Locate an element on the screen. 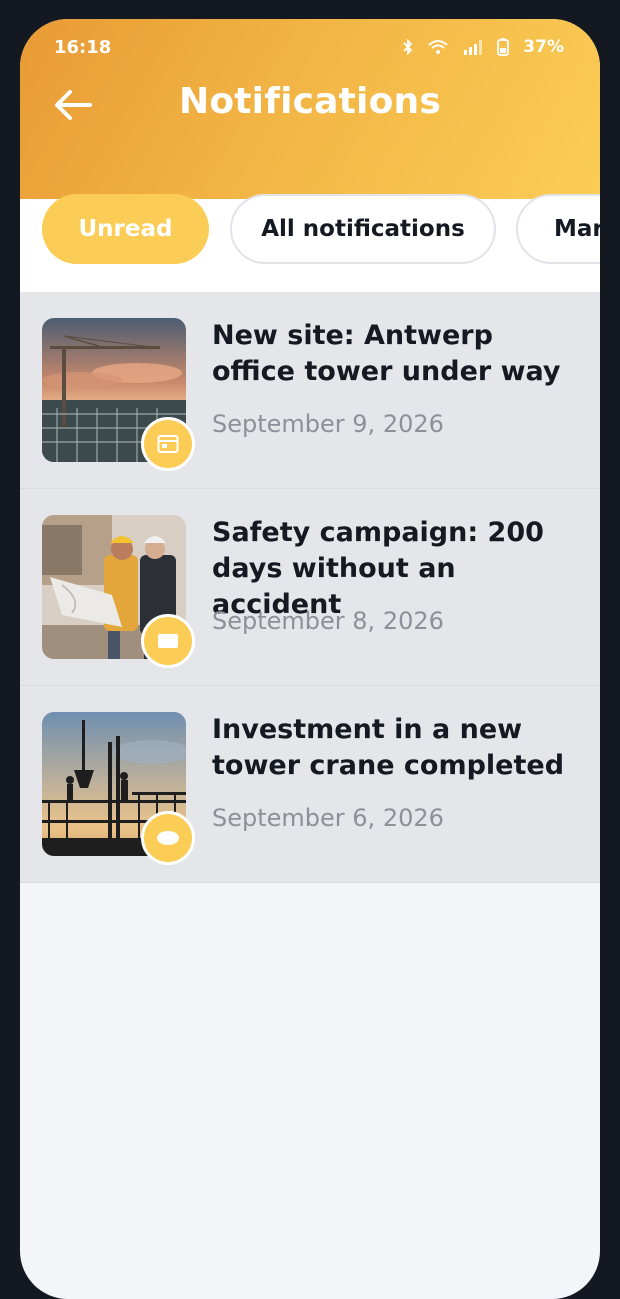 This screenshot has height=1299, width=620. notification-date: September 8, 2026 is located at coordinates (328, 621).